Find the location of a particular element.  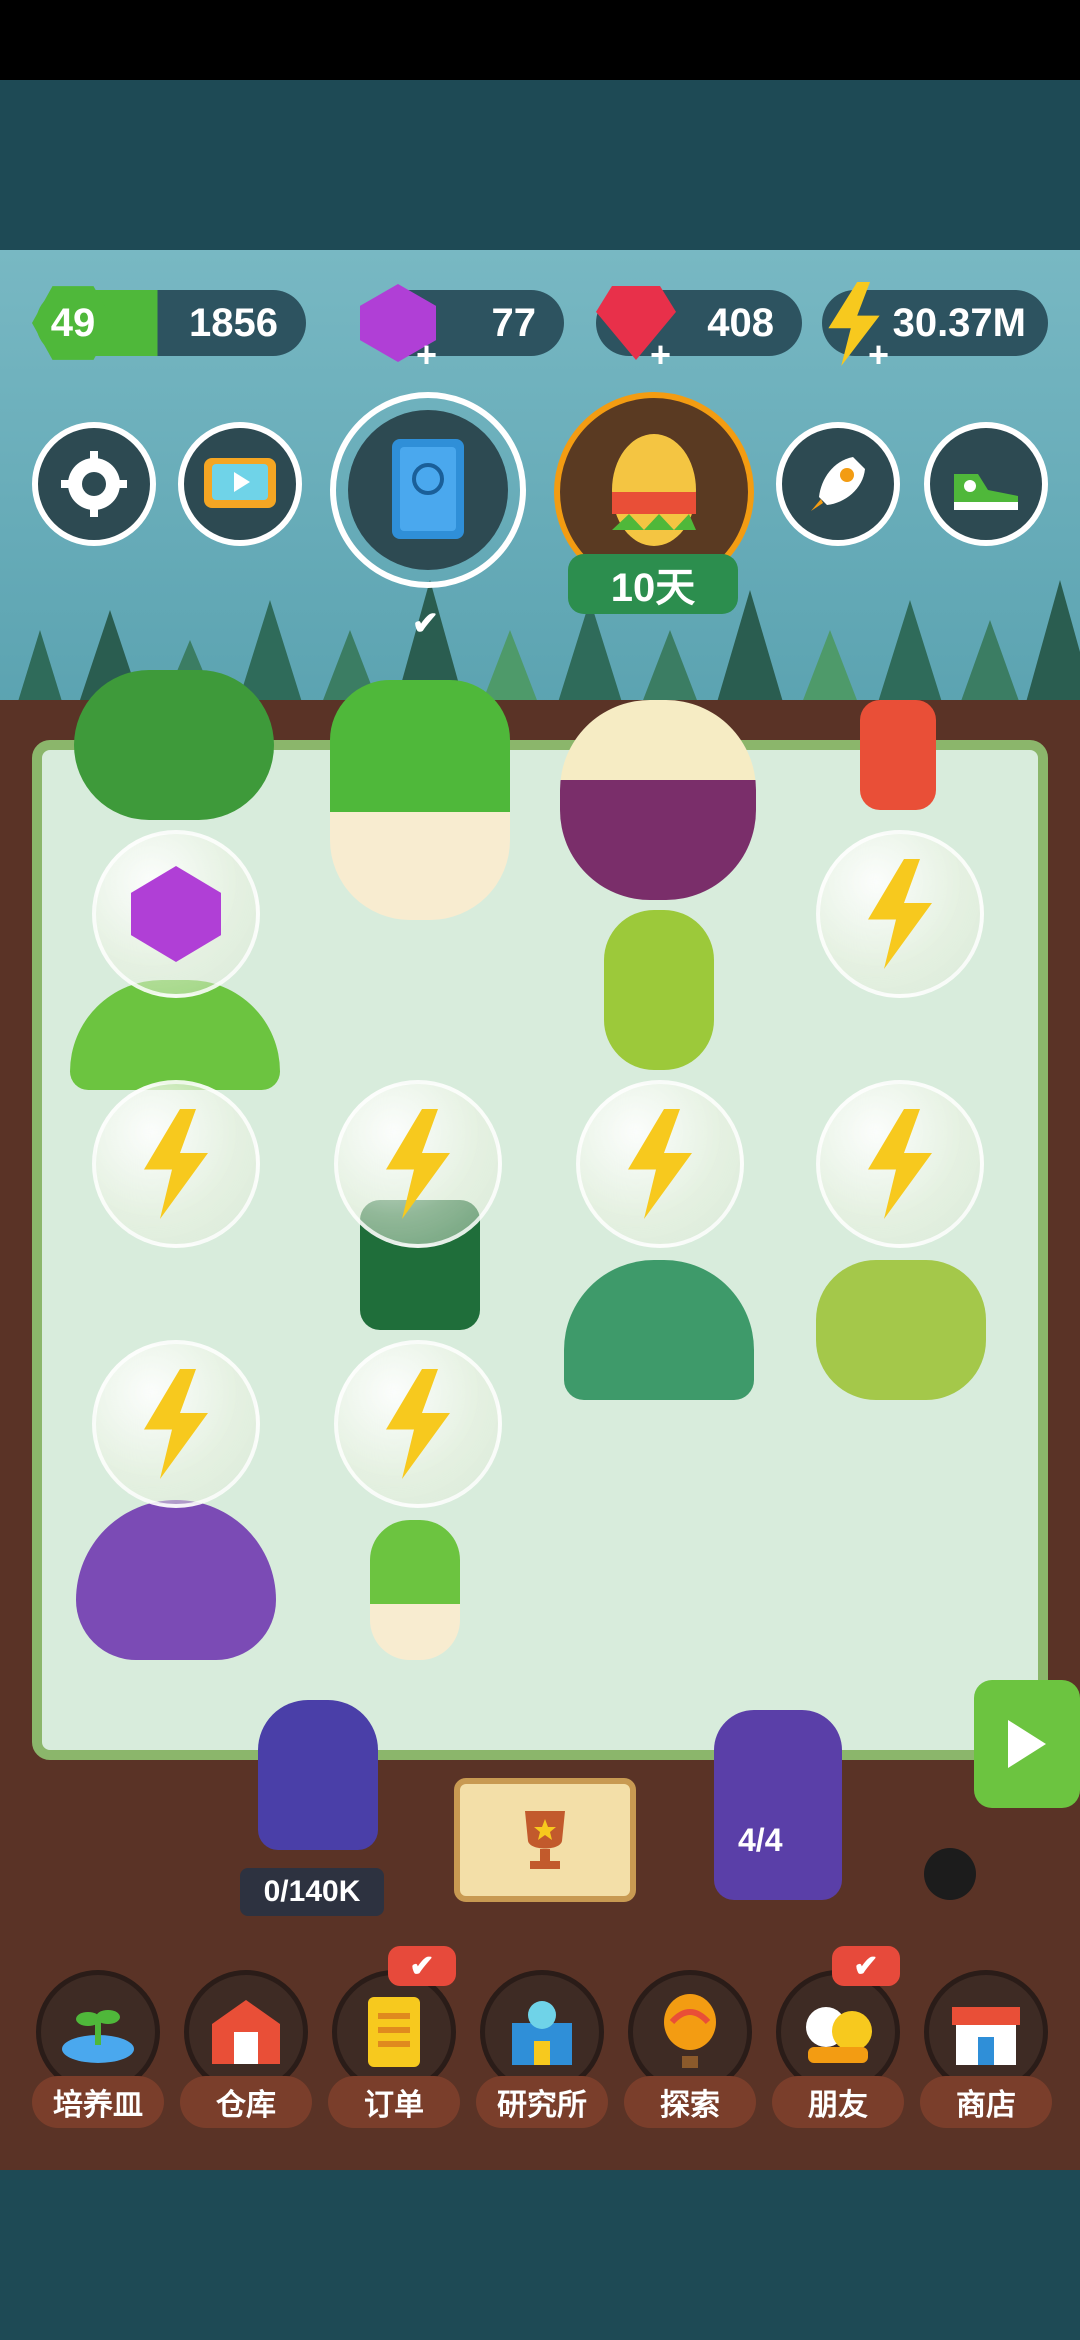

nav-orders-label: 订单 is located at coordinates (394, 2102).